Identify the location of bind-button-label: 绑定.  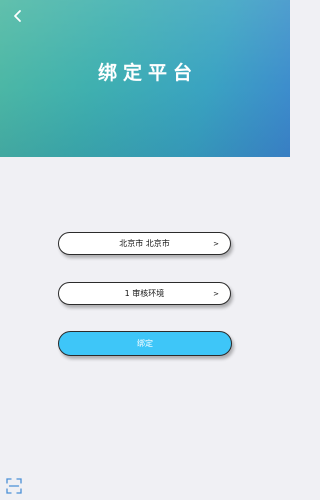
(145, 343).